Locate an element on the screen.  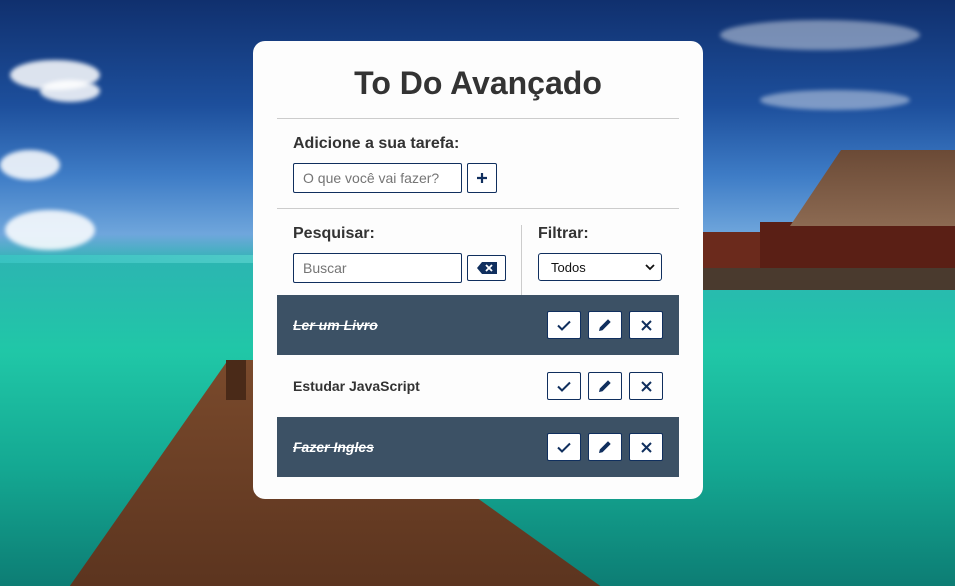
search-input is located at coordinates (377, 268).